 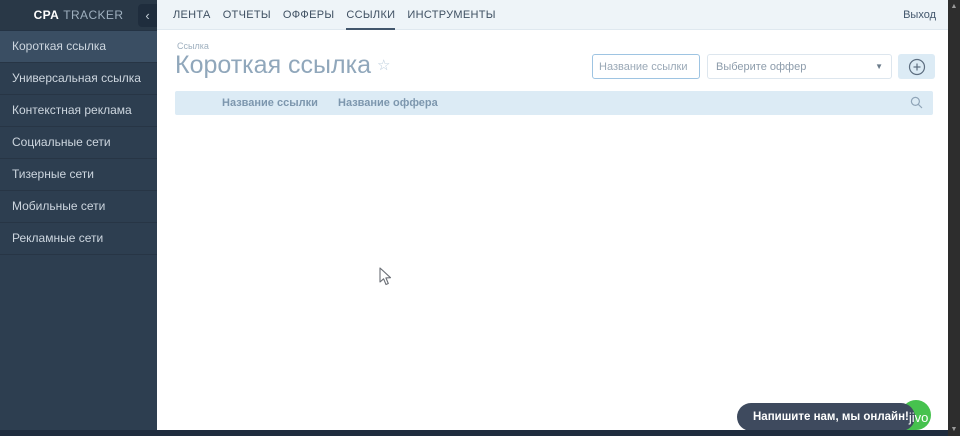 What do you see at coordinates (46, 15) in the screenshot?
I see `logo-text-cpa: CPA` at bounding box center [46, 15].